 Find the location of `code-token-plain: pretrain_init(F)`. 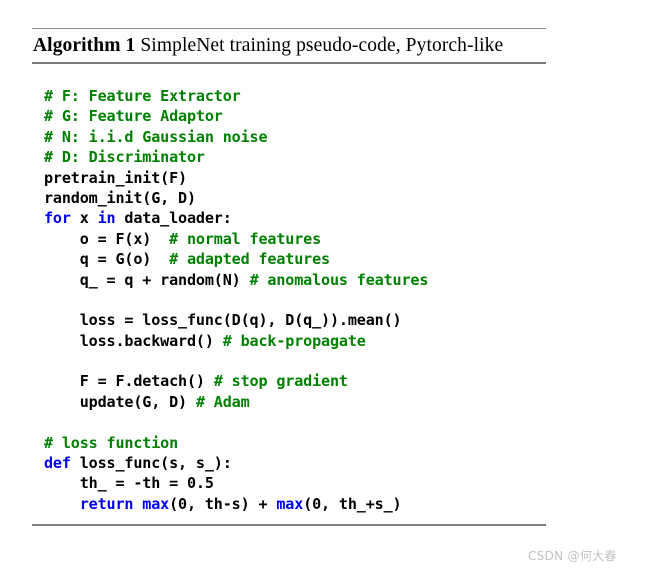

code-token-plain: pretrain_init(F) is located at coordinates (115, 177).